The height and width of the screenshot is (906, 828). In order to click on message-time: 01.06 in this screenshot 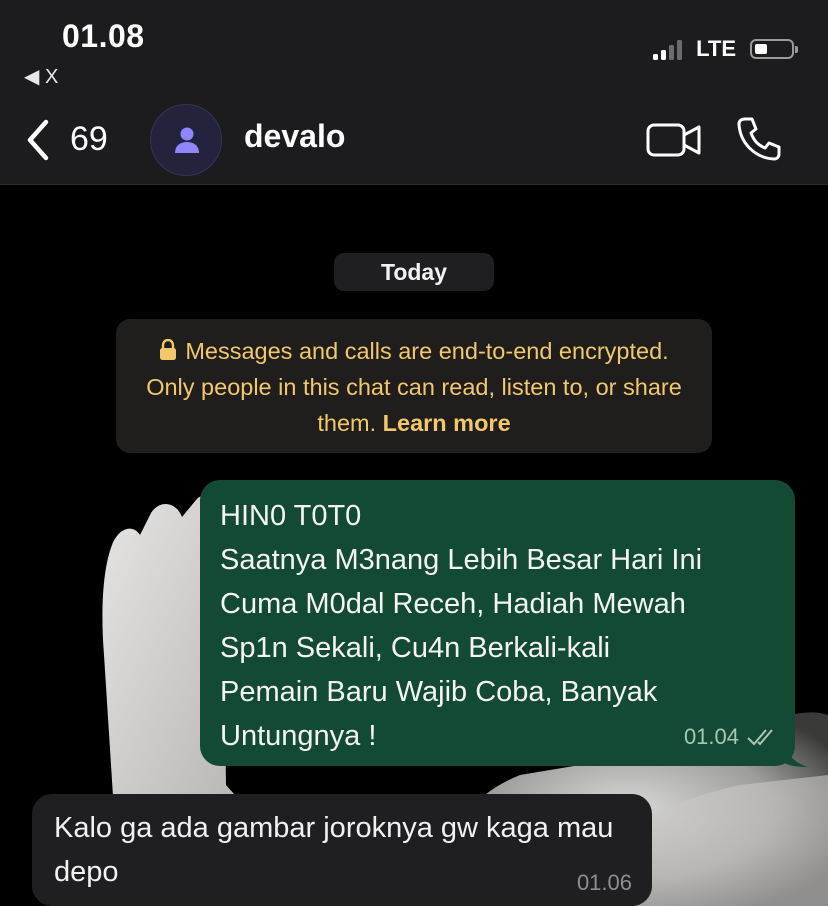, I will do `click(604, 882)`.